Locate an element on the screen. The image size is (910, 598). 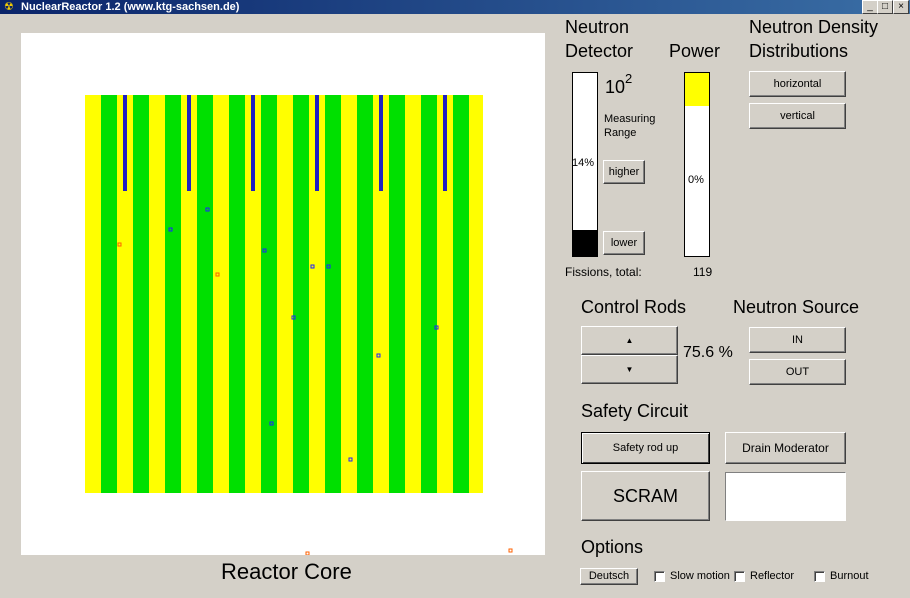
neutron-source-in-label: IN is located at coordinates (797, 340).